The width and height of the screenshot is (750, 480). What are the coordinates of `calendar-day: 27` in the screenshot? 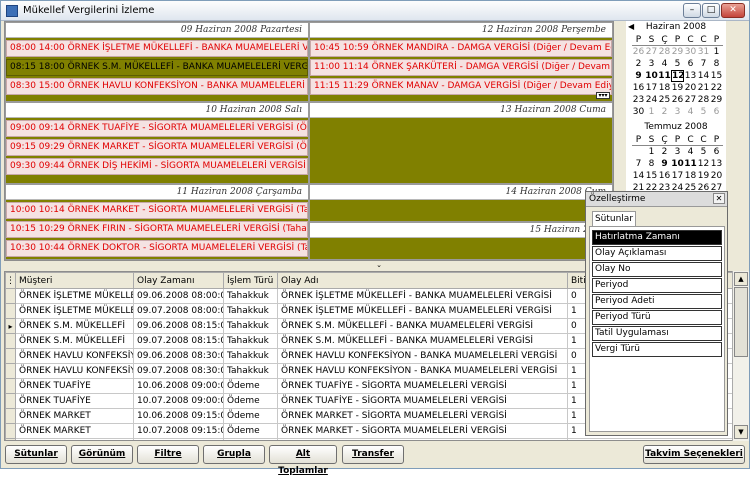 It's located at (651, 52).